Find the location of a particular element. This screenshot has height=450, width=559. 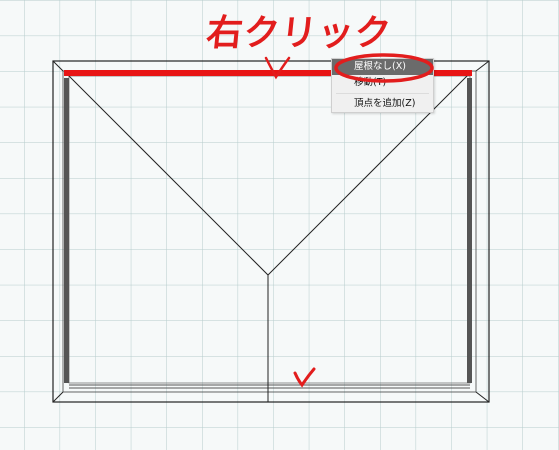

context-menu: 屋根なし(X) 移動(T) 頂点を追加(Z) is located at coordinates (382, 85).